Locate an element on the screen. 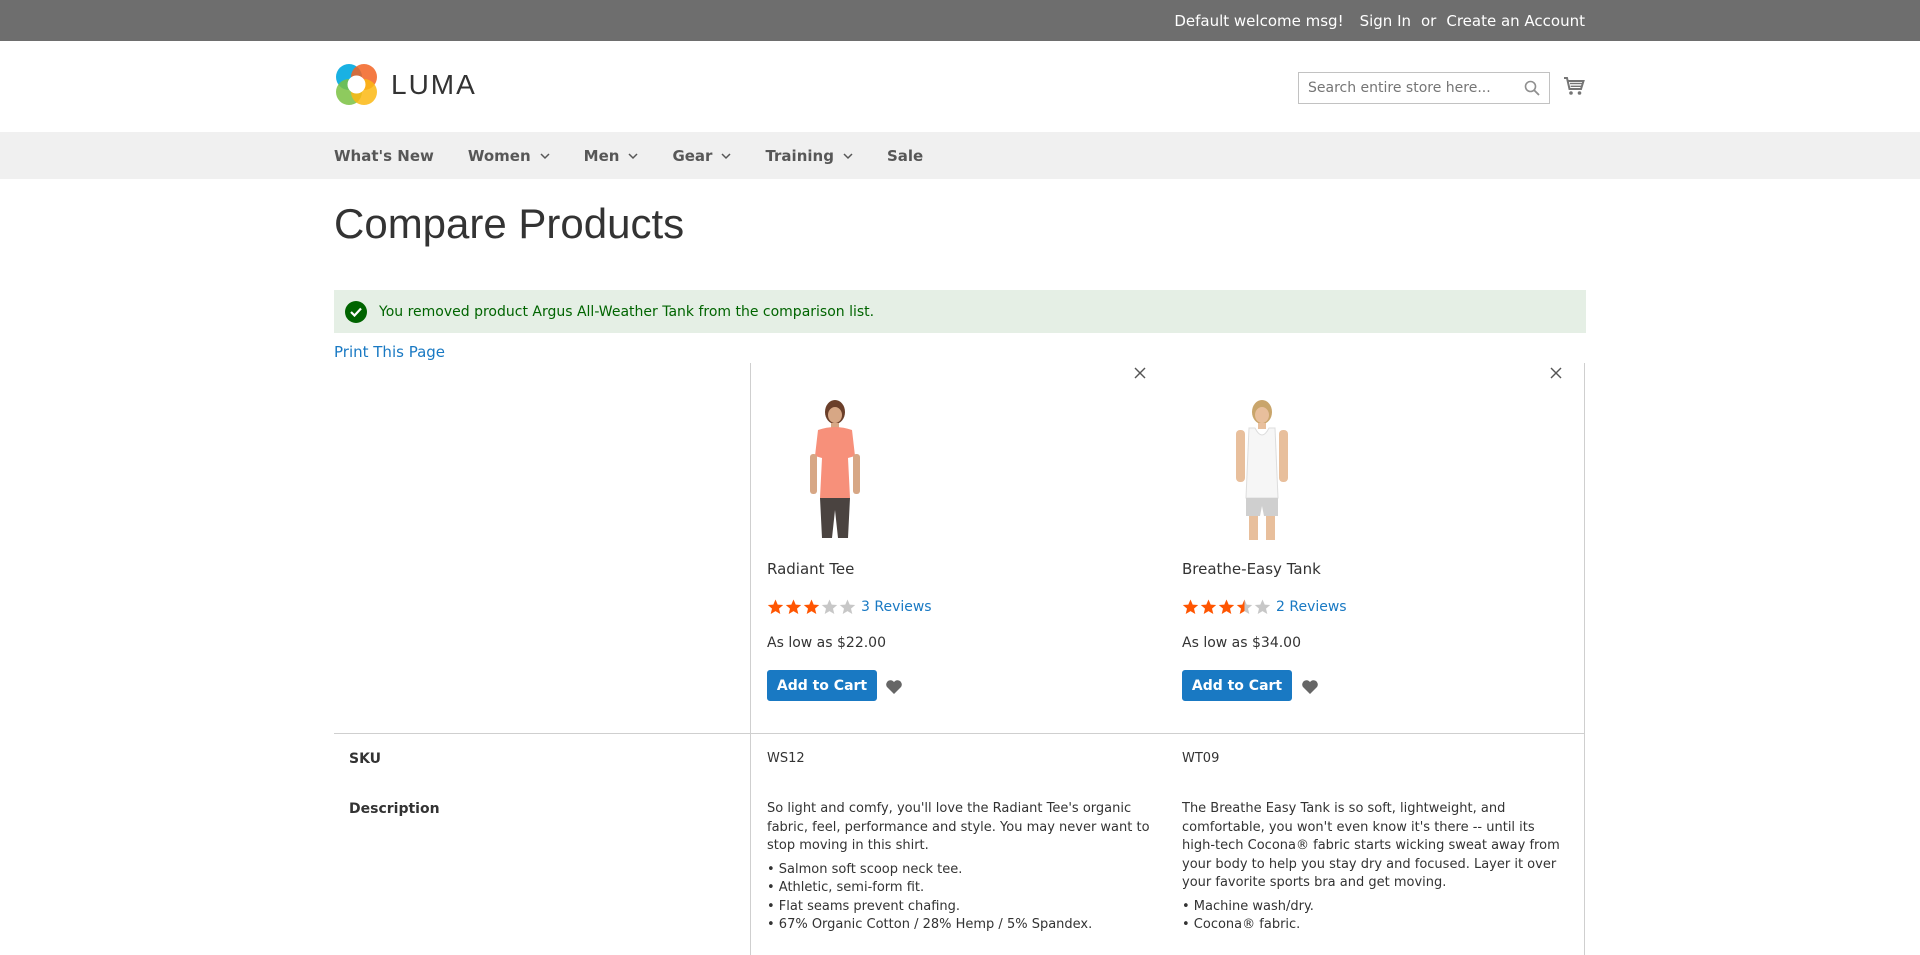  checkmark-icon is located at coordinates (356, 311).